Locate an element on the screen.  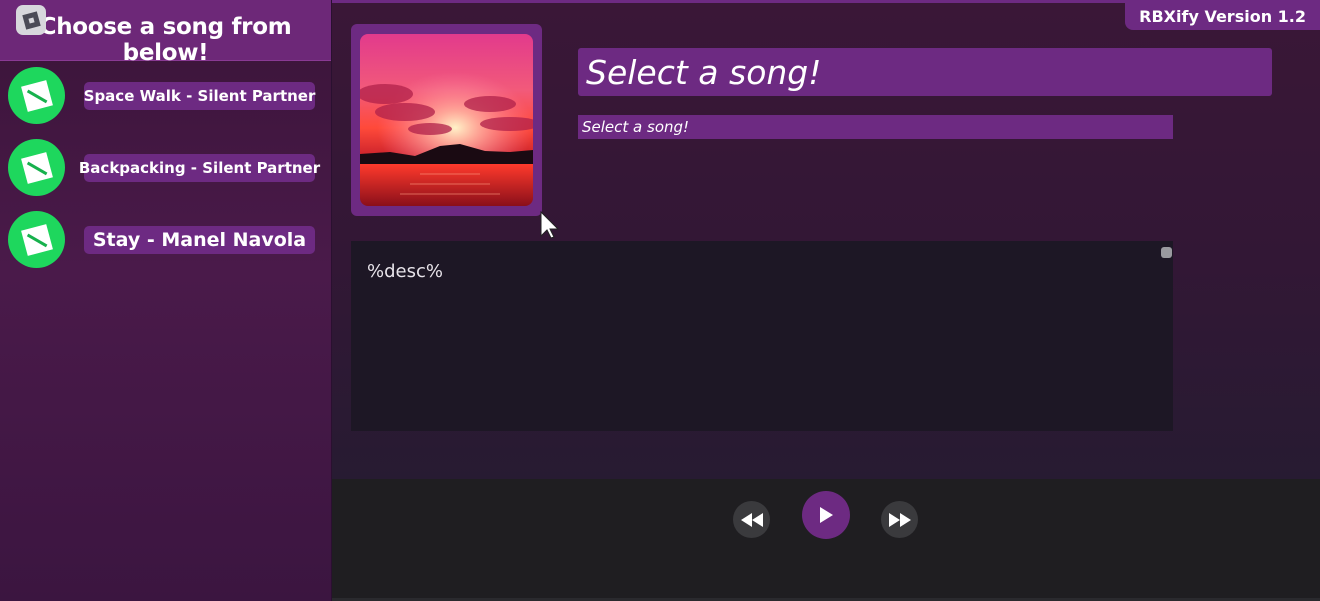
song-item-space-walk: Space Walk - Silent Partner is located at coordinates (162, 96).